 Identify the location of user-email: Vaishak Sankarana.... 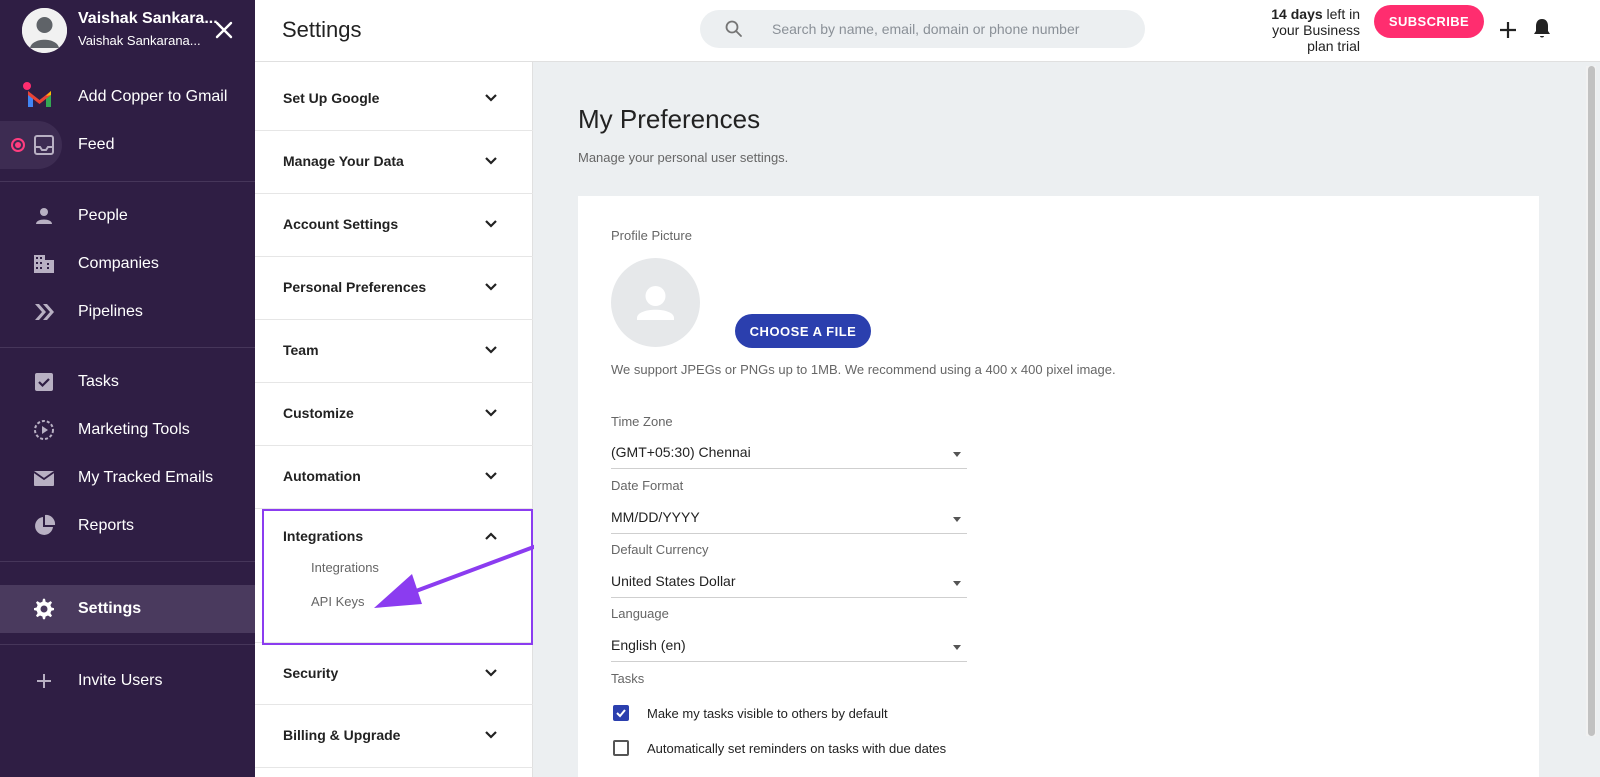
(139, 40).